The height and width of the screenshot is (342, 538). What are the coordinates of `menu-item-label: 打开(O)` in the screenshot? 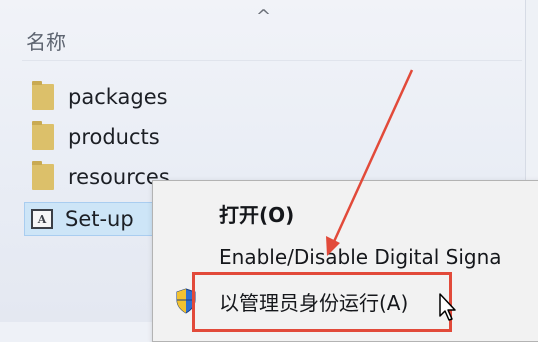 It's located at (257, 214).